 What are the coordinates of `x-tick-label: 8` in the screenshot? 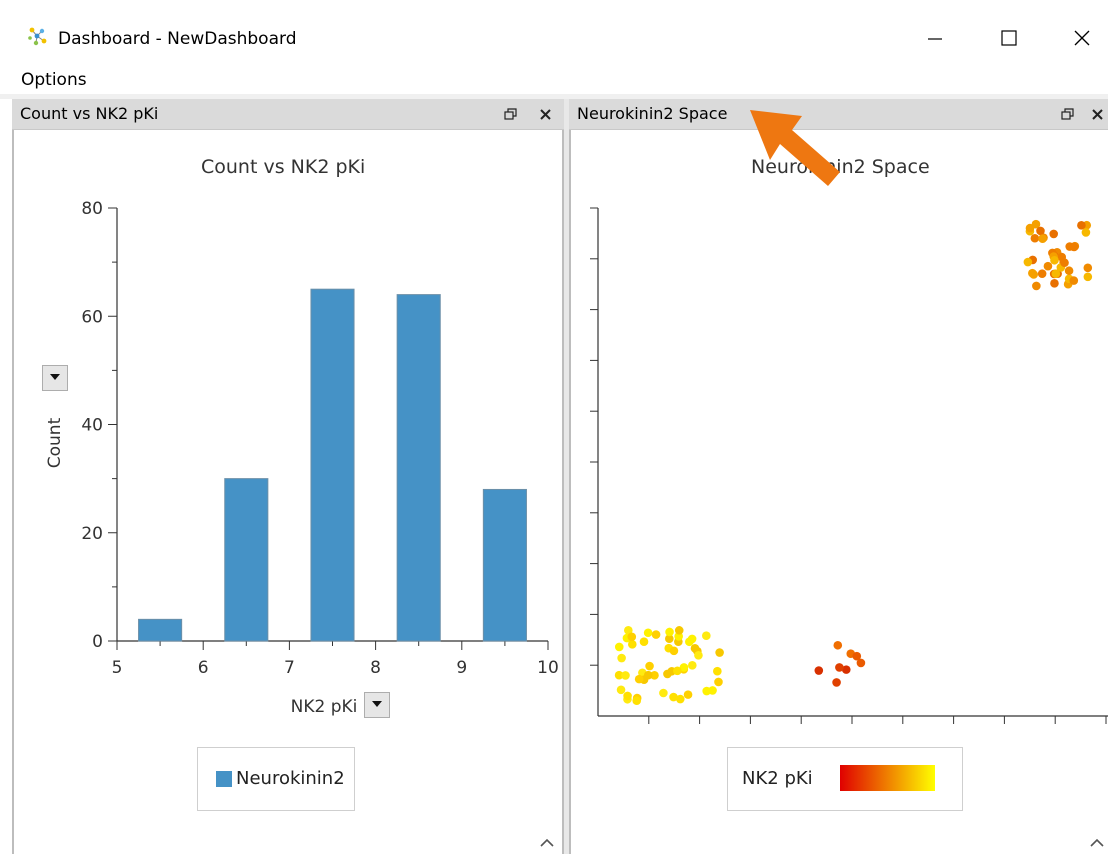 It's located at (375, 668).